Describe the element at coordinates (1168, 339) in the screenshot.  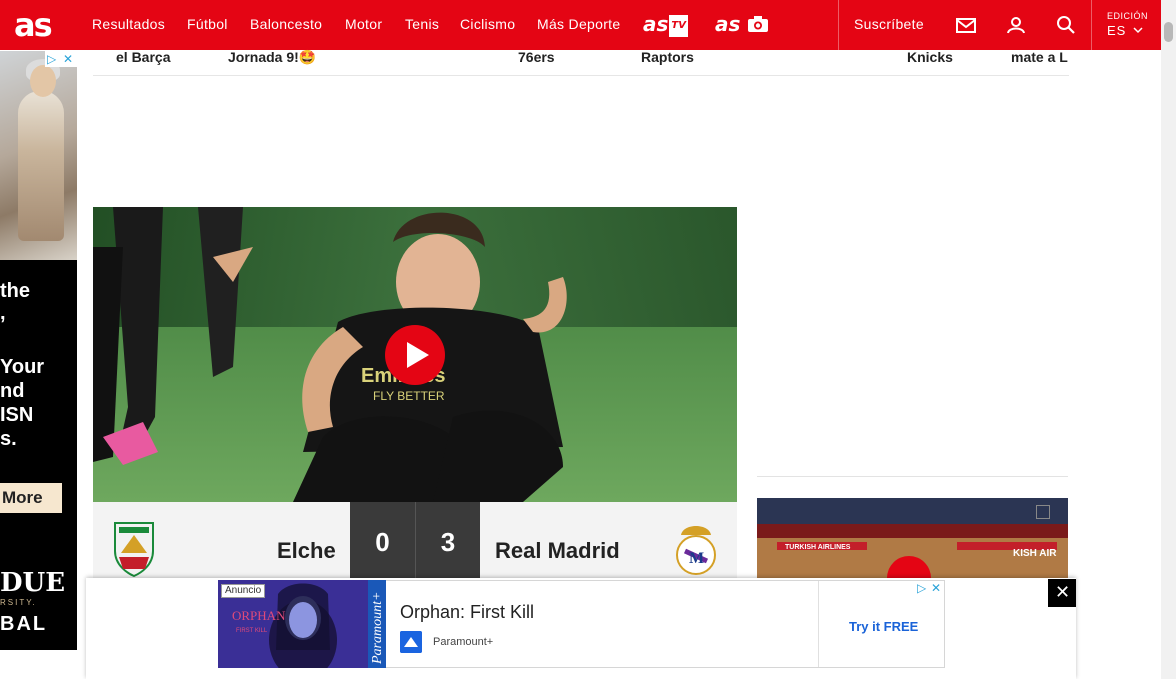
I see `scrollbar` at that location.